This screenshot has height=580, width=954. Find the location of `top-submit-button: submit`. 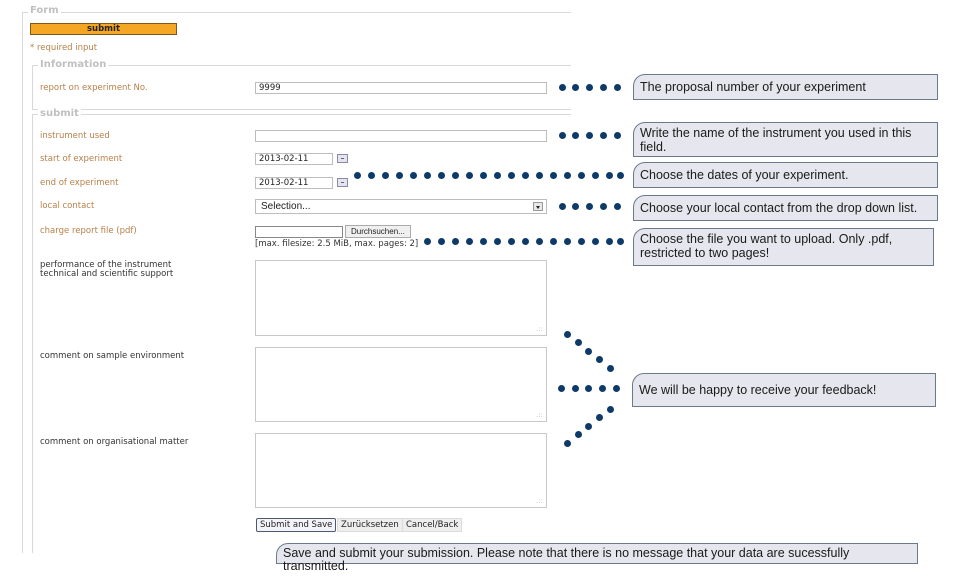

top-submit-button: submit is located at coordinates (103, 29).